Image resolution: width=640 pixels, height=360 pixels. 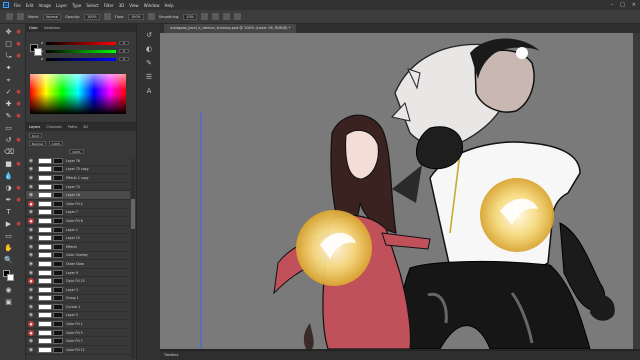 I want to click on layer-name: Color Fill 12, so click(x=75, y=350).